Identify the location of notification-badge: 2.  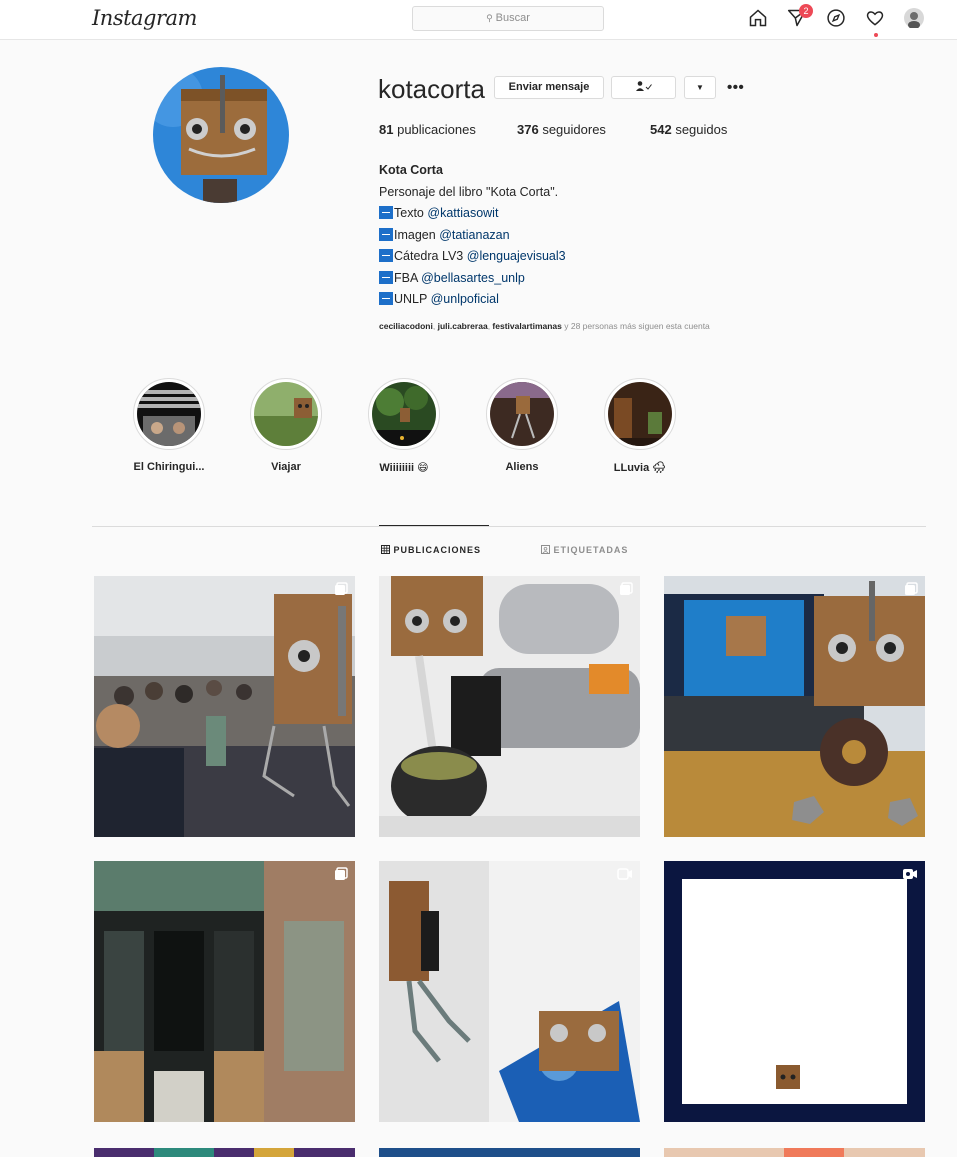
(806, 11).